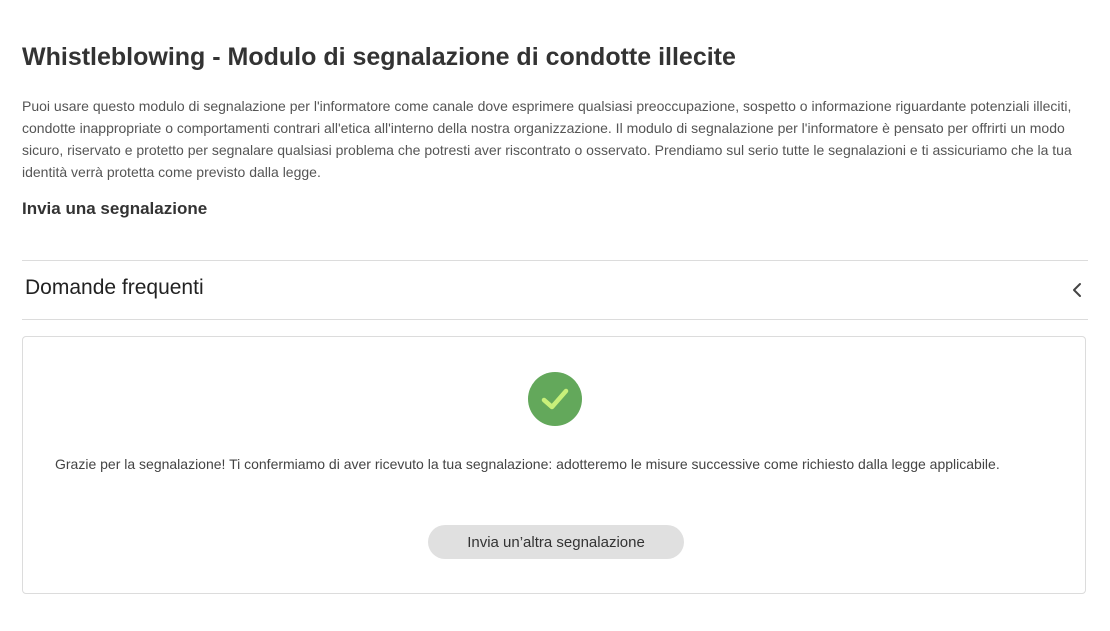  Describe the element at coordinates (555, 319) in the screenshot. I see `divider-bottom` at that location.